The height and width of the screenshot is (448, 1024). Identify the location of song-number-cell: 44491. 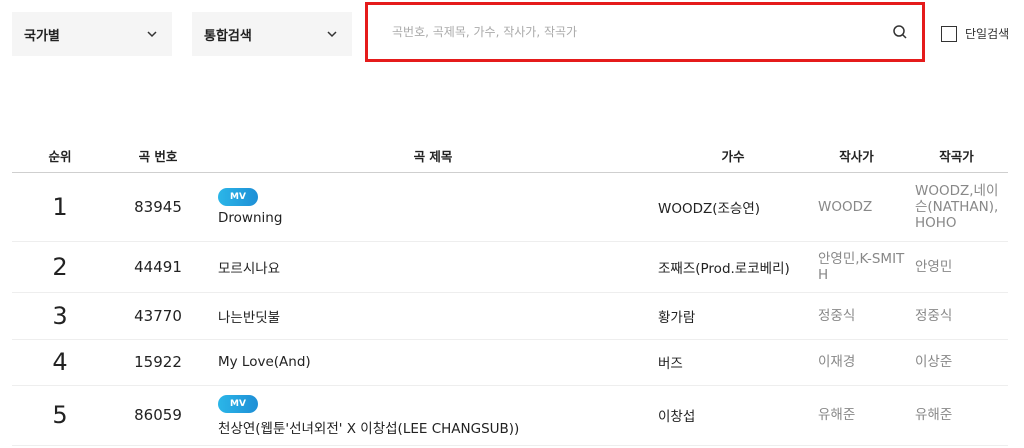
(158, 266).